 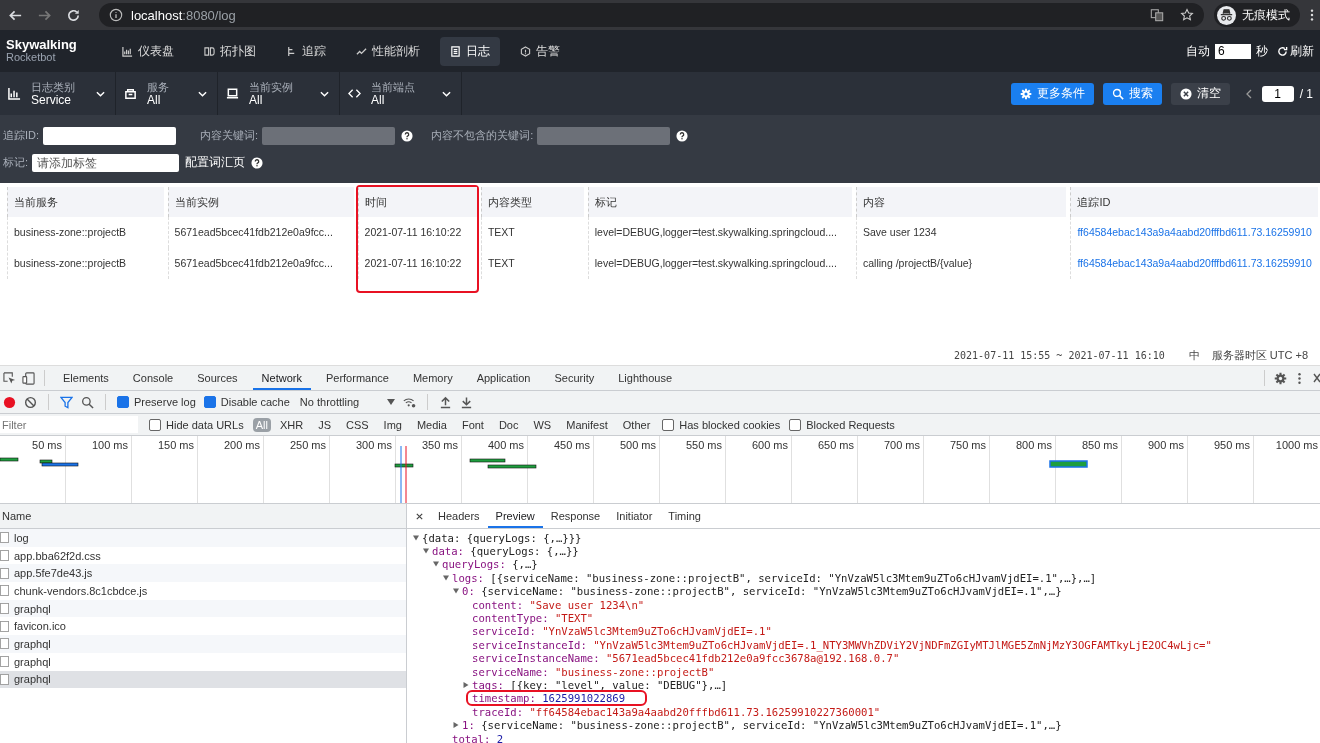 I want to click on nav-tab: 告警, so click(x=540, y=51).